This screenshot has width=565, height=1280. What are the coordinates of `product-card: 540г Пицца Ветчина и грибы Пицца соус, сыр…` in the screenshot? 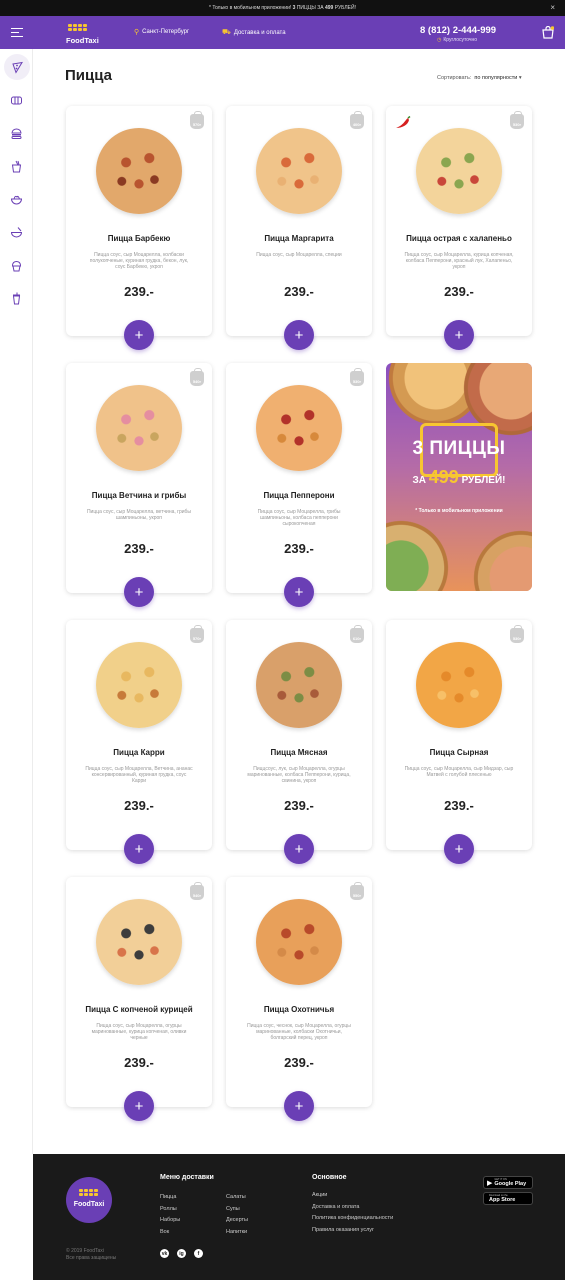 It's located at (139, 485).